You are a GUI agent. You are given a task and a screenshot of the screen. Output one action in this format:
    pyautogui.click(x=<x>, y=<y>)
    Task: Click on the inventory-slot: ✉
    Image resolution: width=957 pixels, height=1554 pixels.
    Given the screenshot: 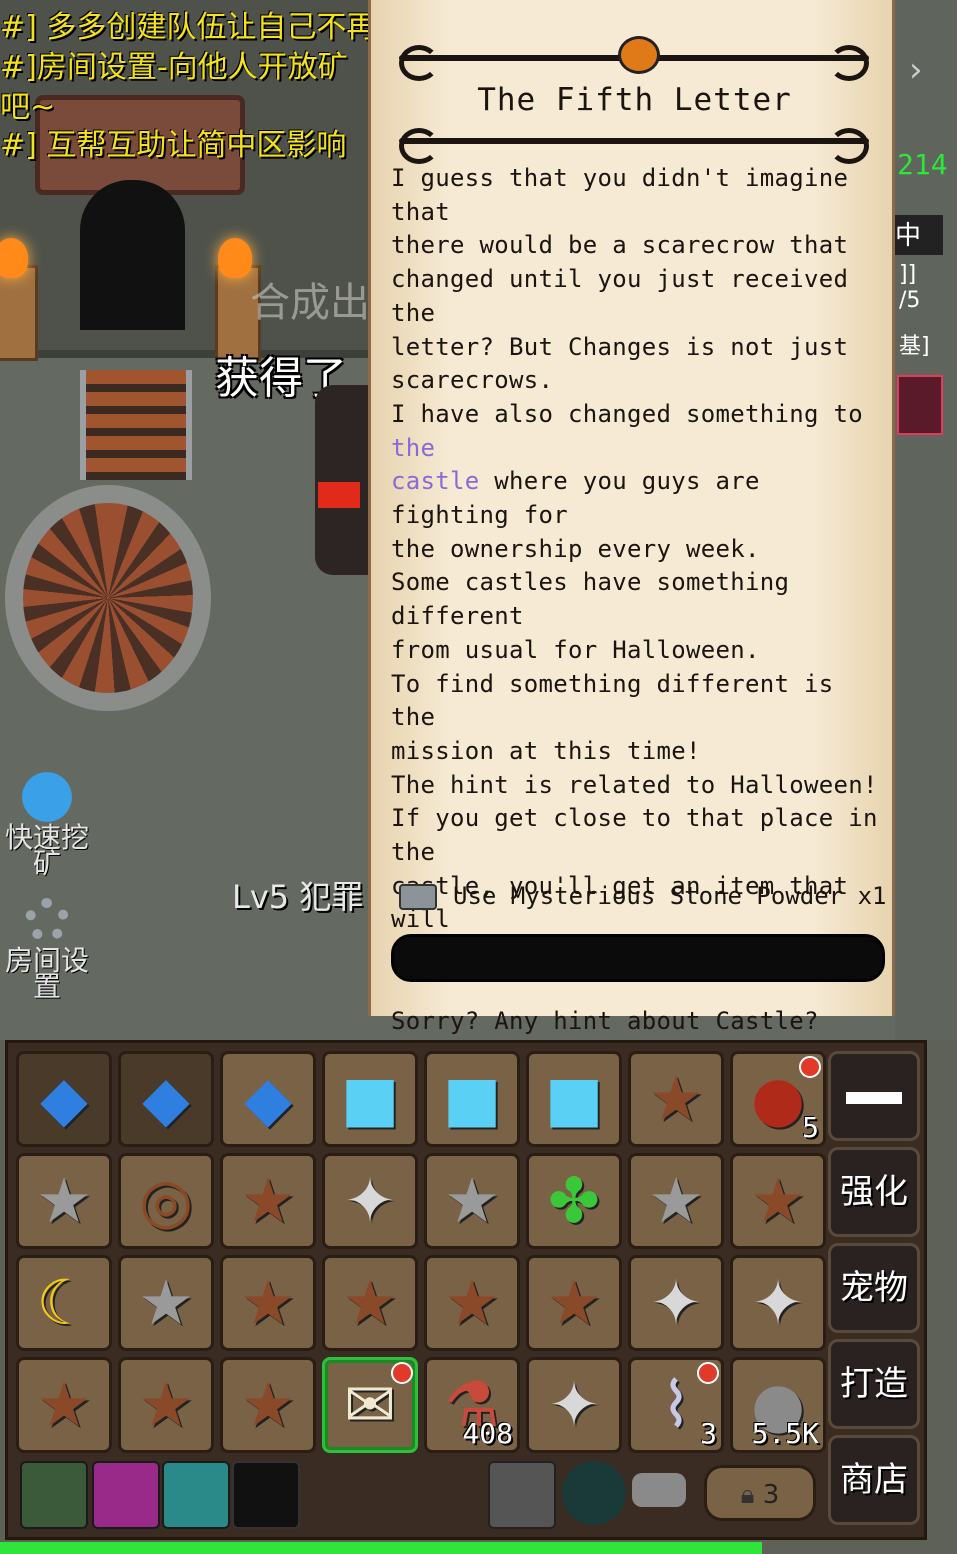 What is the action you would take?
    pyautogui.click(x=370, y=1405)
    